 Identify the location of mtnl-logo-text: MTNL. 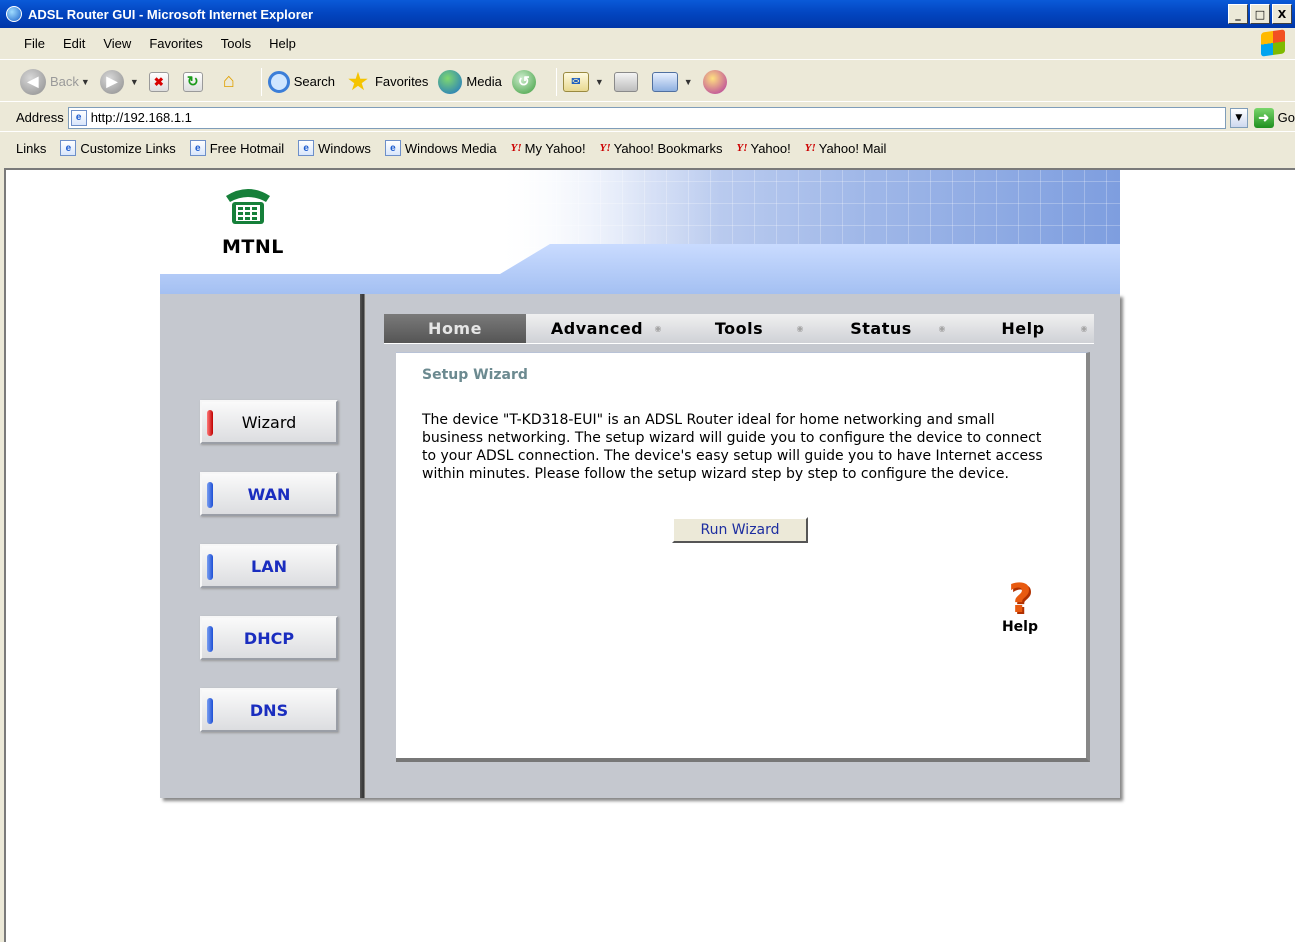
(253, 247).